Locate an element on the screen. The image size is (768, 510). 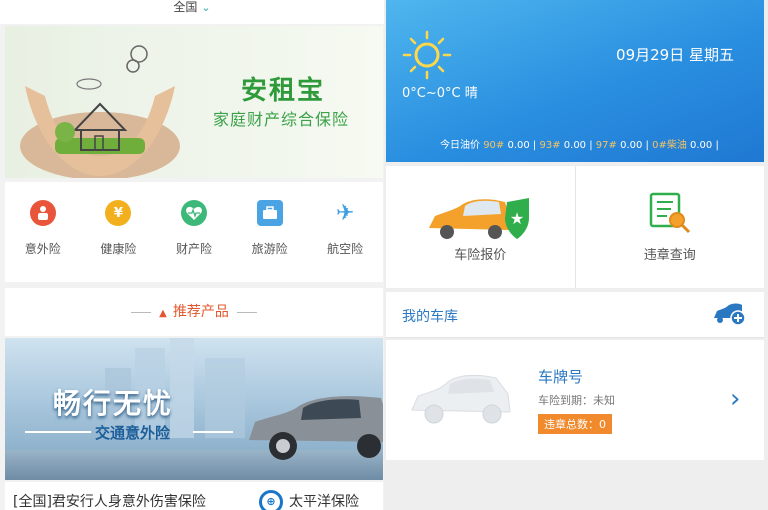
car-illustration is located at coordinates (316, 428).